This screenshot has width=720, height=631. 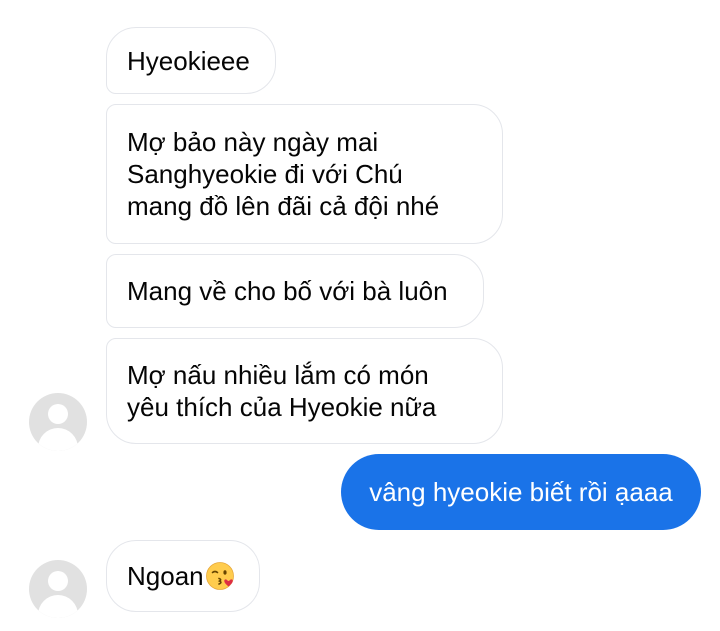 I want to click on message-line: Mợ bảo này ngày mai, so click(x=253, y=142).